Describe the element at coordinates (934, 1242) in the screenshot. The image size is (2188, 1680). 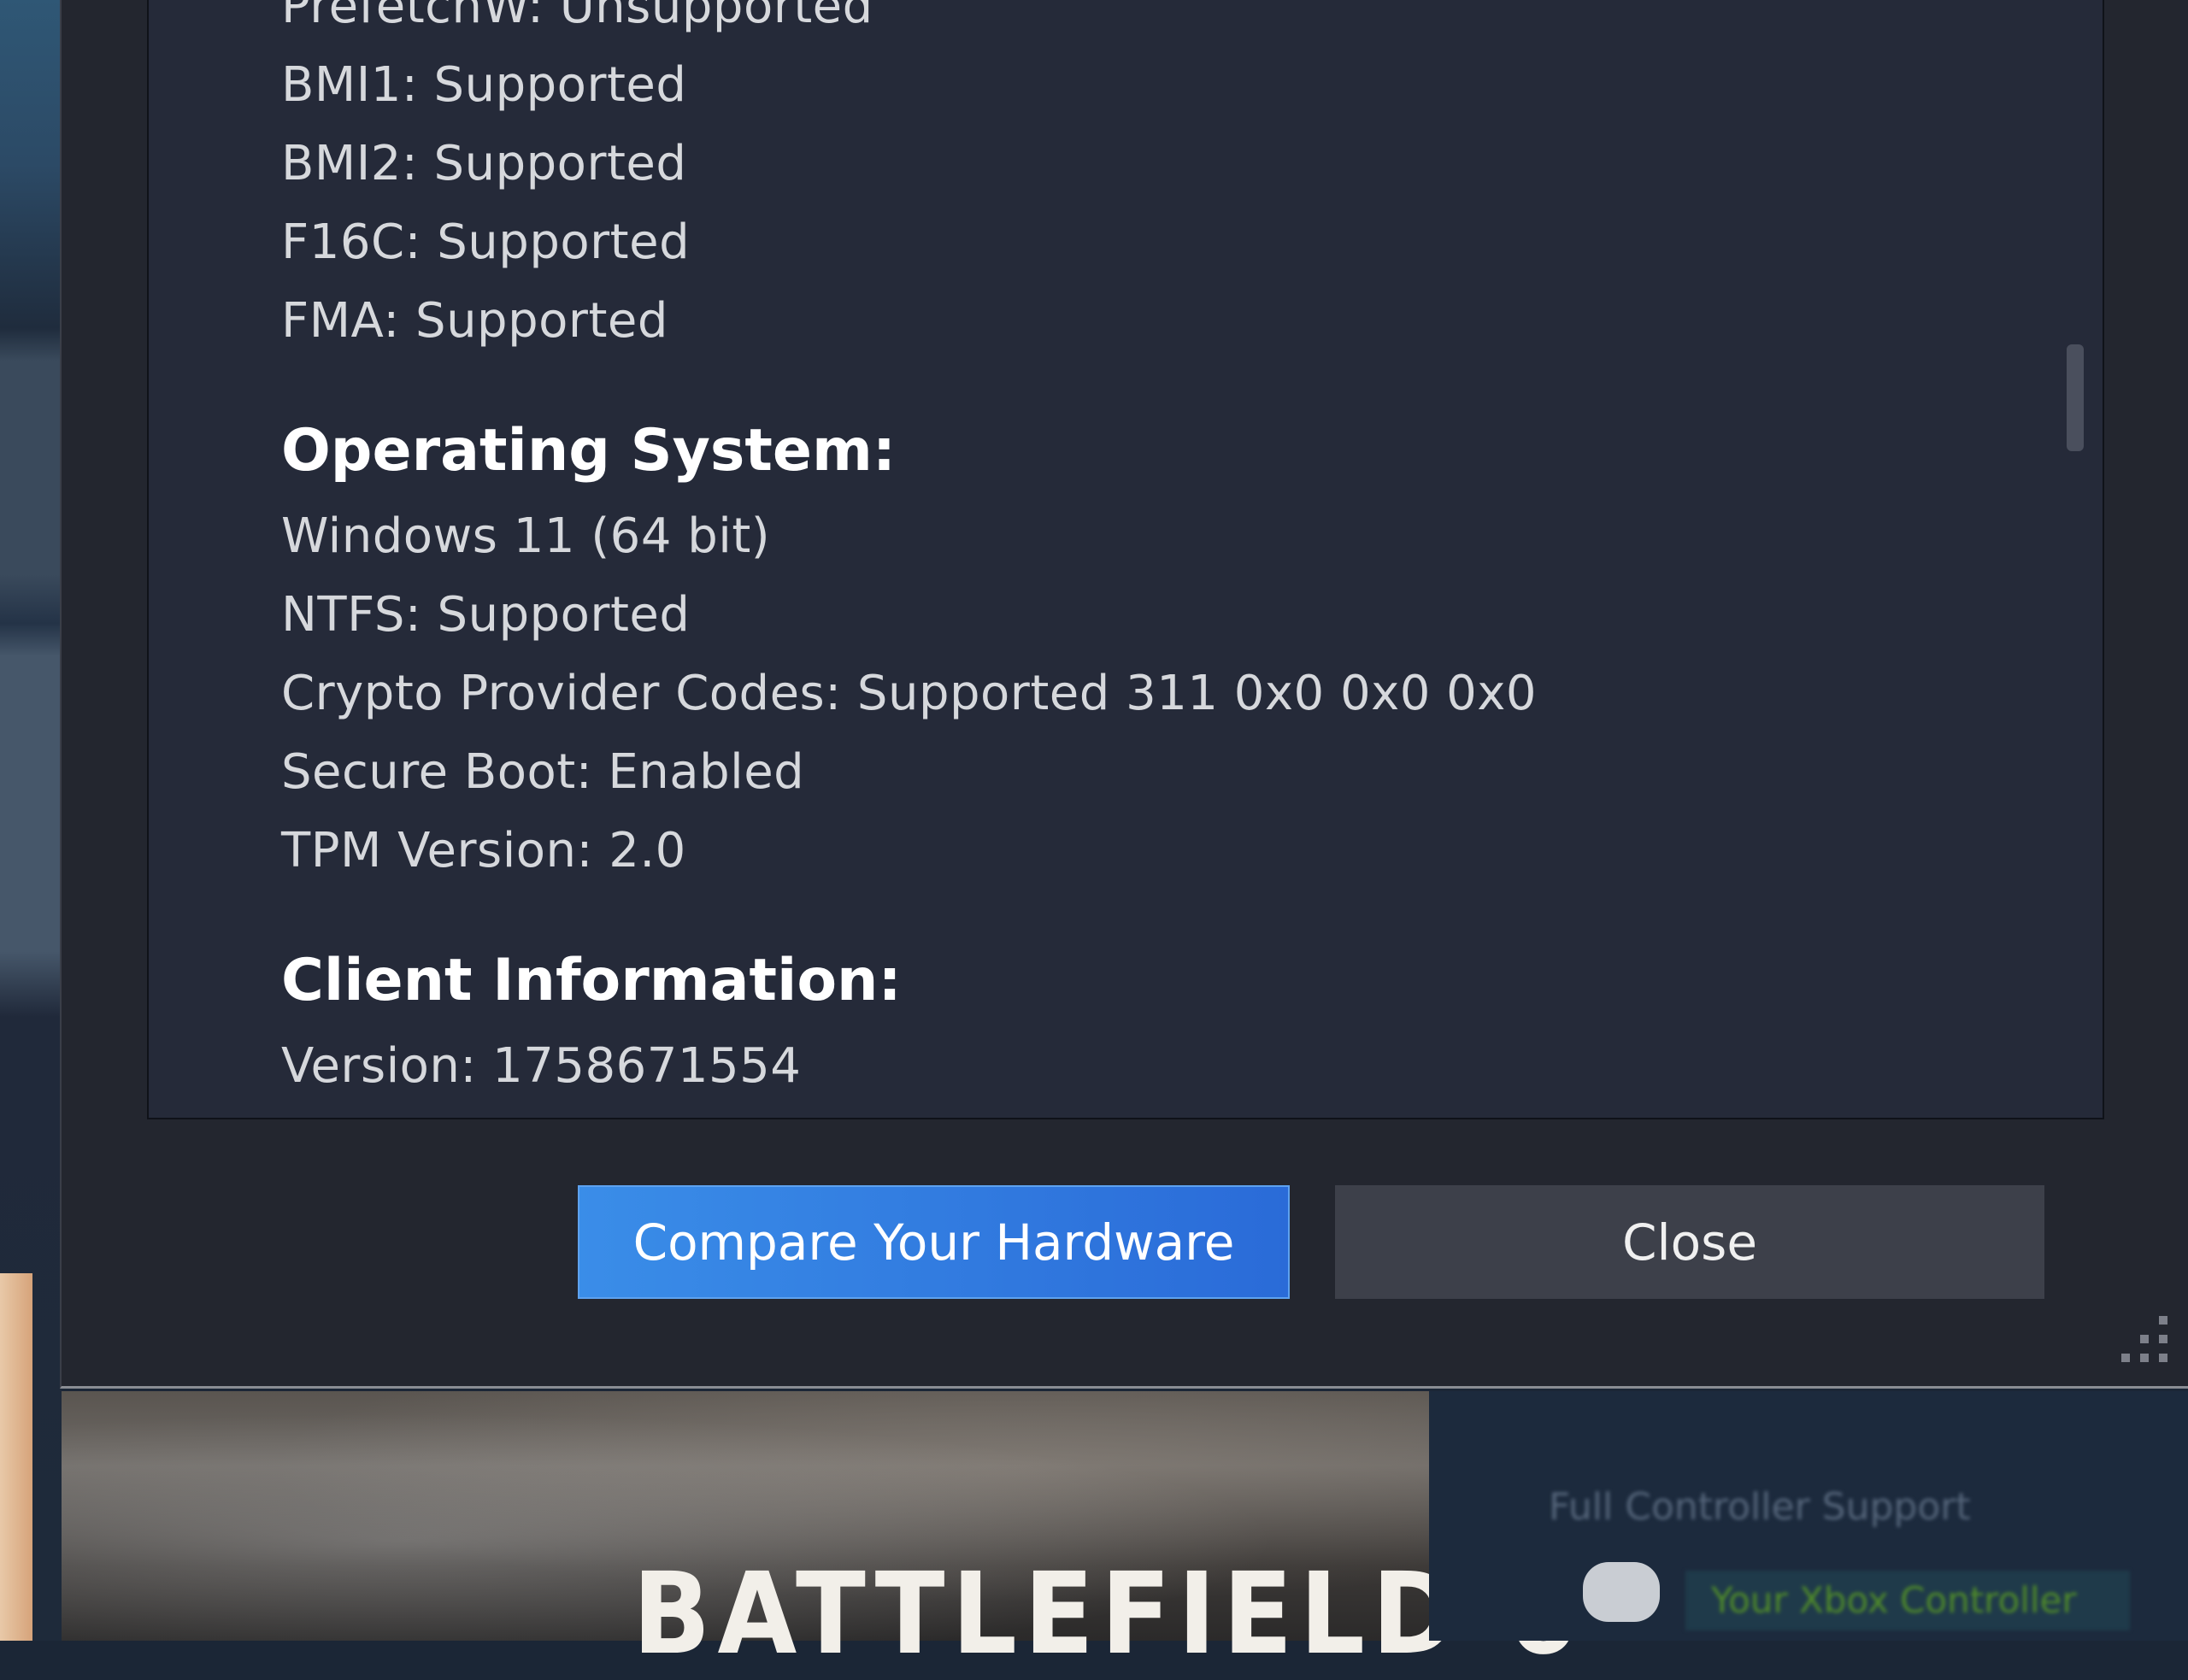
I see `compare-hardware-button: Compare Your Hardware` at that location.